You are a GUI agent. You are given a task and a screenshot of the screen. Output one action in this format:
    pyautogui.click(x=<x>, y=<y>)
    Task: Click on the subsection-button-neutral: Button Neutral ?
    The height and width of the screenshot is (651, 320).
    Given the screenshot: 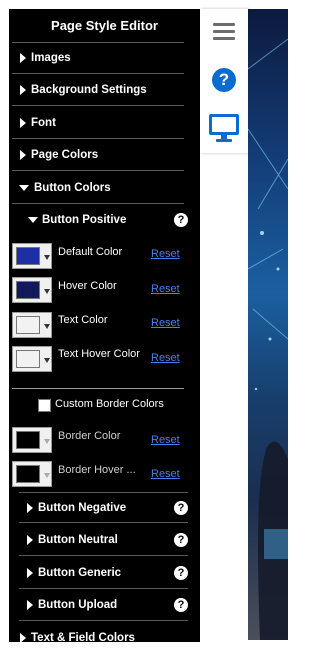 What is the action you would take?
    pyautogui.click(x=103, y=540)
    